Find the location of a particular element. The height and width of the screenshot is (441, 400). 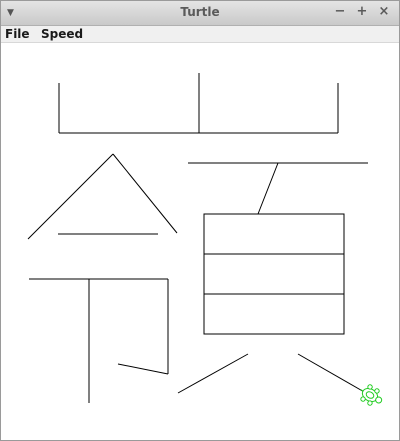

drawn-rectangle is located at coordinates (274, 274).